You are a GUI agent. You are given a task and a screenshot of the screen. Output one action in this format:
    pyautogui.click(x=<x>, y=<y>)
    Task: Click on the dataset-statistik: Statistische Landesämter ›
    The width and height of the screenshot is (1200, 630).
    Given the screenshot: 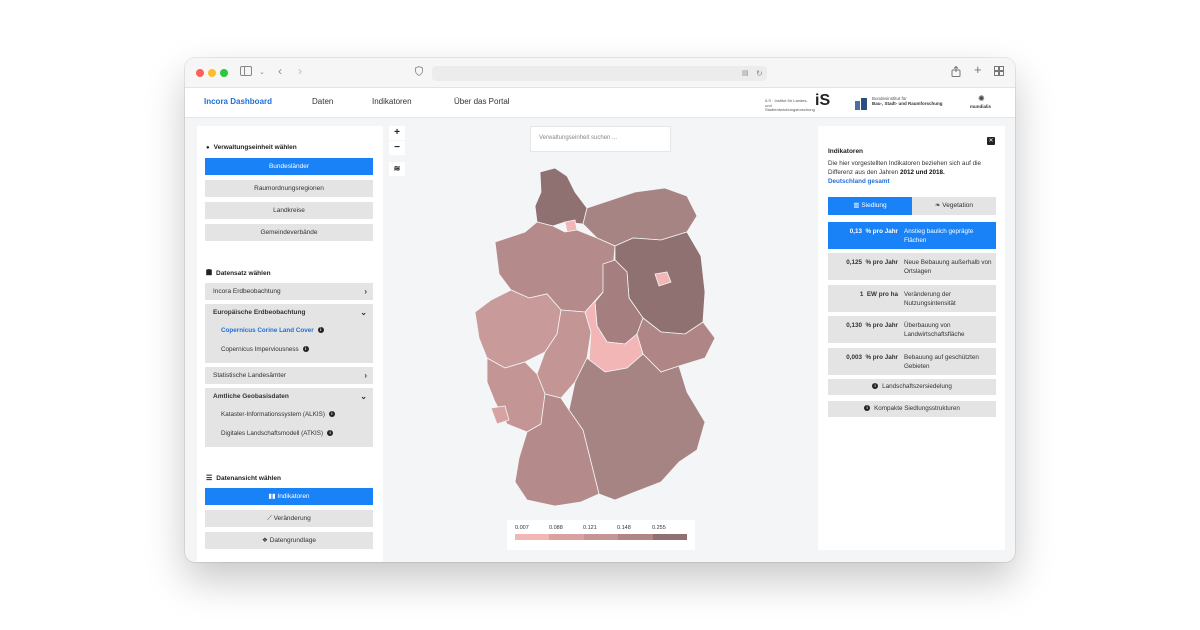 What is the action you would take?
    pyautogui.click(x=289, y=375)
    